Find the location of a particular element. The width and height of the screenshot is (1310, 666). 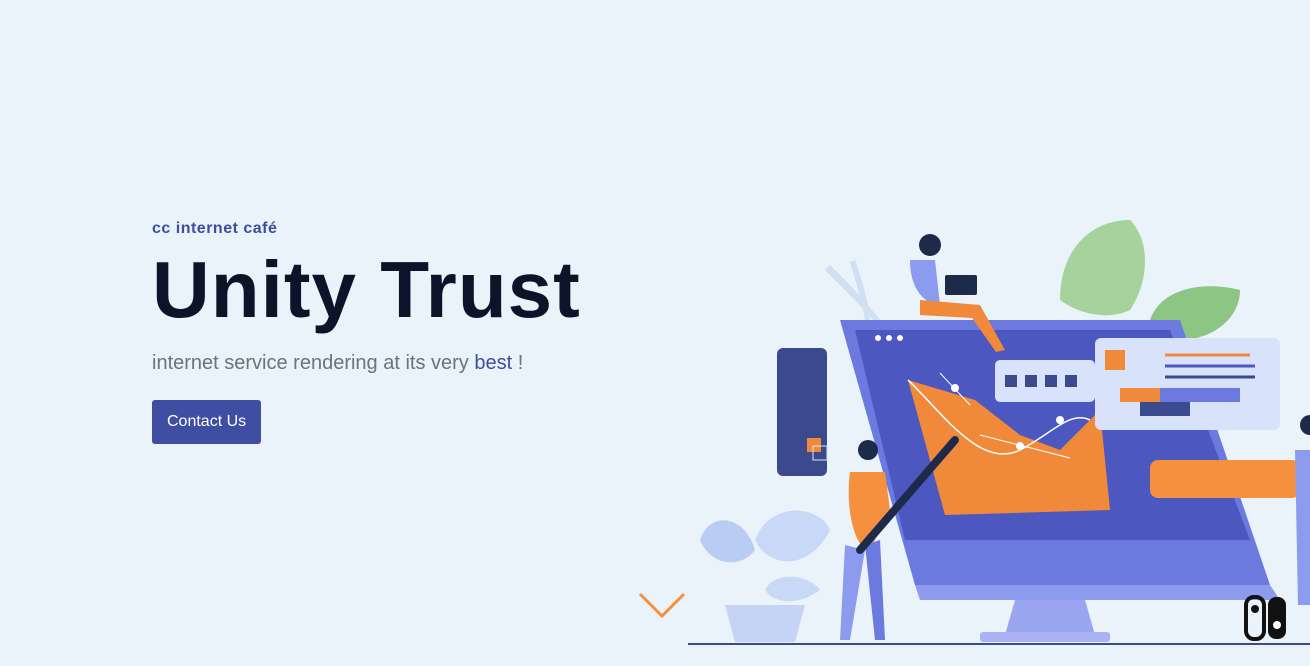

tools-panel is located at coordinates (802, 412).